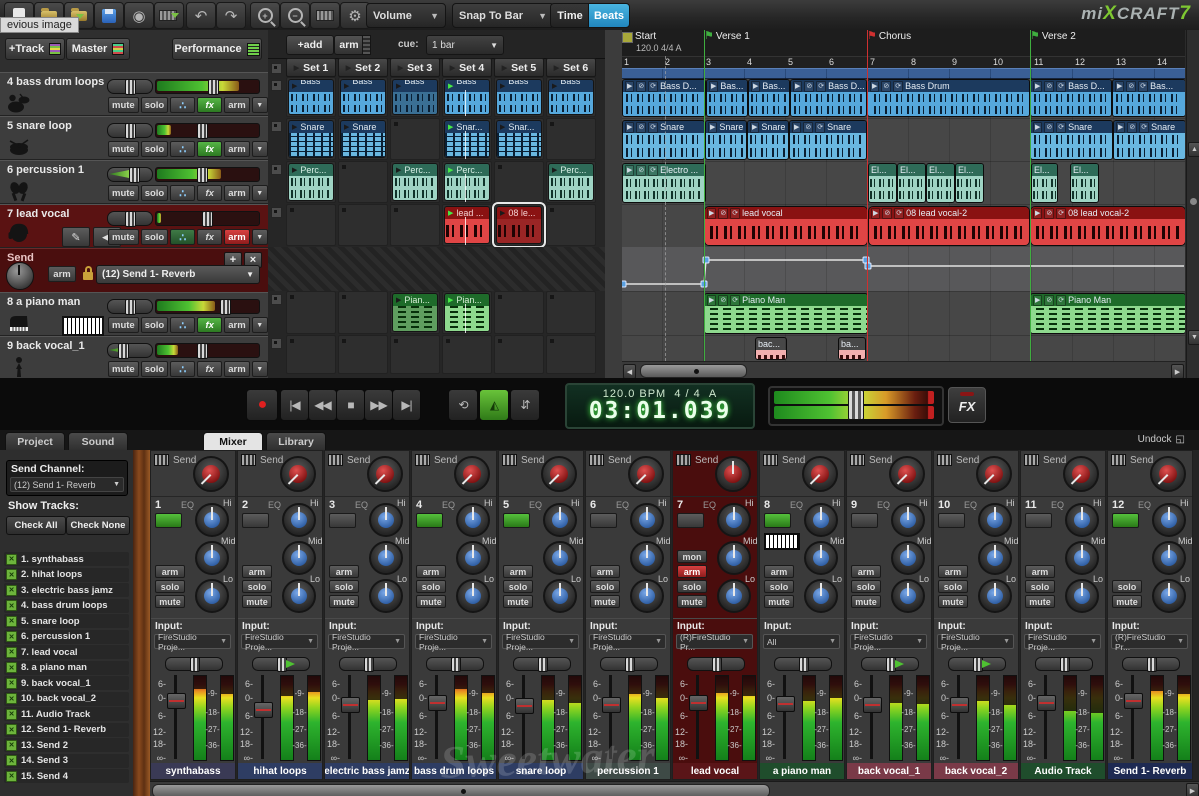 Image resolution: width=1199 pixels, height=796 pixels. Describe the element at coordinates (178, 274) in the screenshot. I see `send-destination-select: (12) Send 1- Reverb ▼` at that location.